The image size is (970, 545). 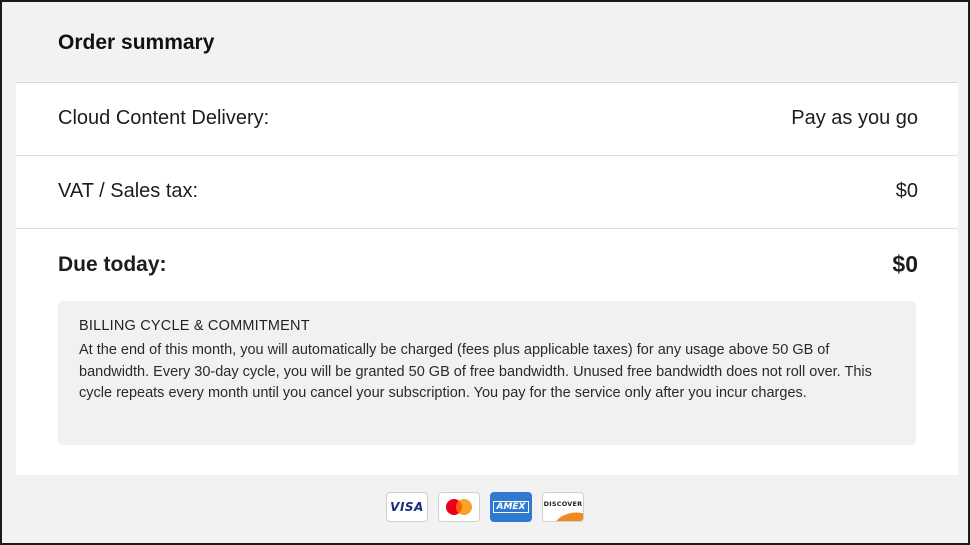 I want to click on visa-card-text: VISA, so click(x=407, y=507).